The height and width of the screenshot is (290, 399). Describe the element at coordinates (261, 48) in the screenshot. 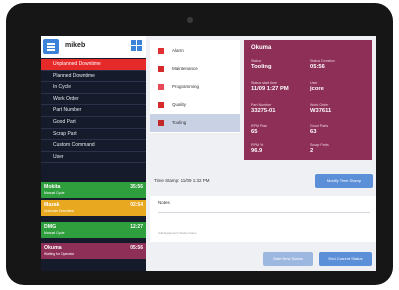

I see `detail-title: Okuma` at that location.